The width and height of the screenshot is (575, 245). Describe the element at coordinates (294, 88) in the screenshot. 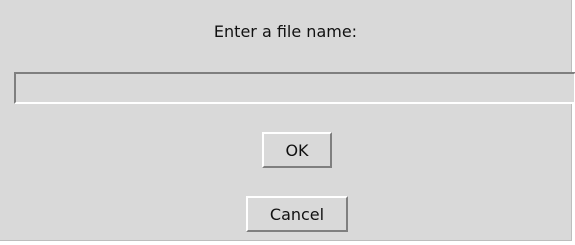

I see `file-name-input` at that location.